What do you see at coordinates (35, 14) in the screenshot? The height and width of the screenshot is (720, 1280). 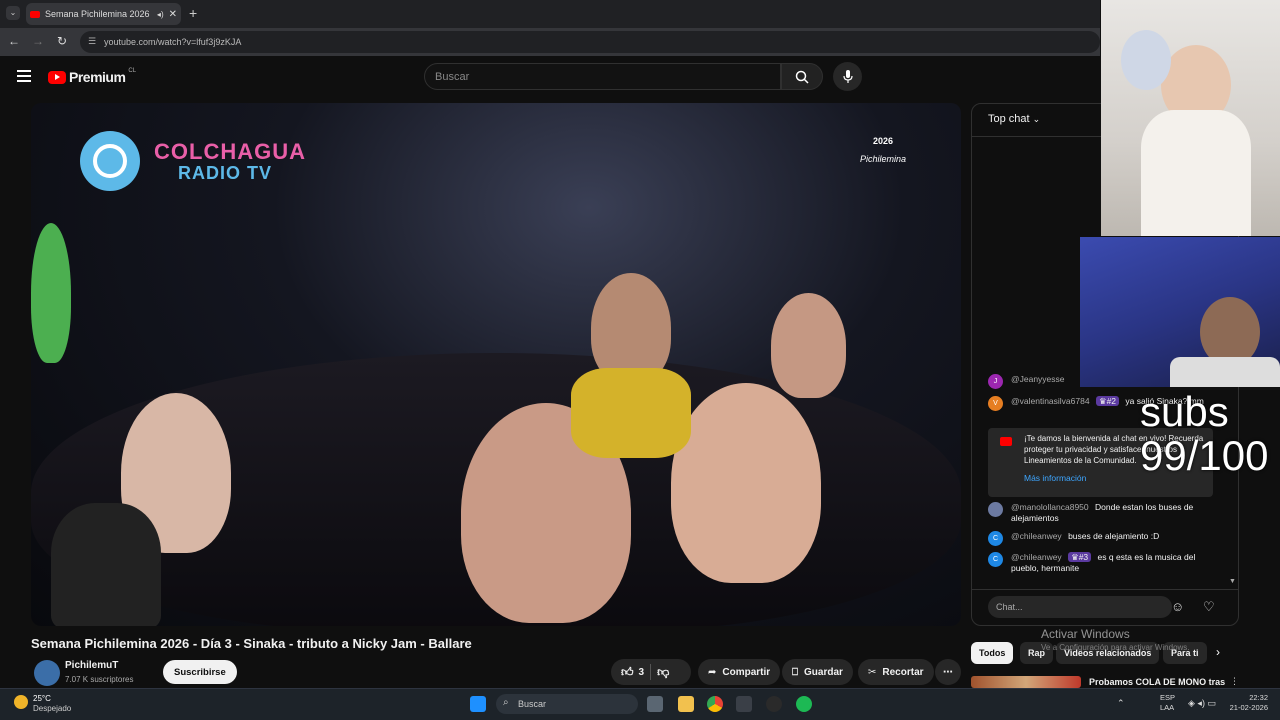 I see `youtube-favicon-icon` at bounding box center [35, 14].